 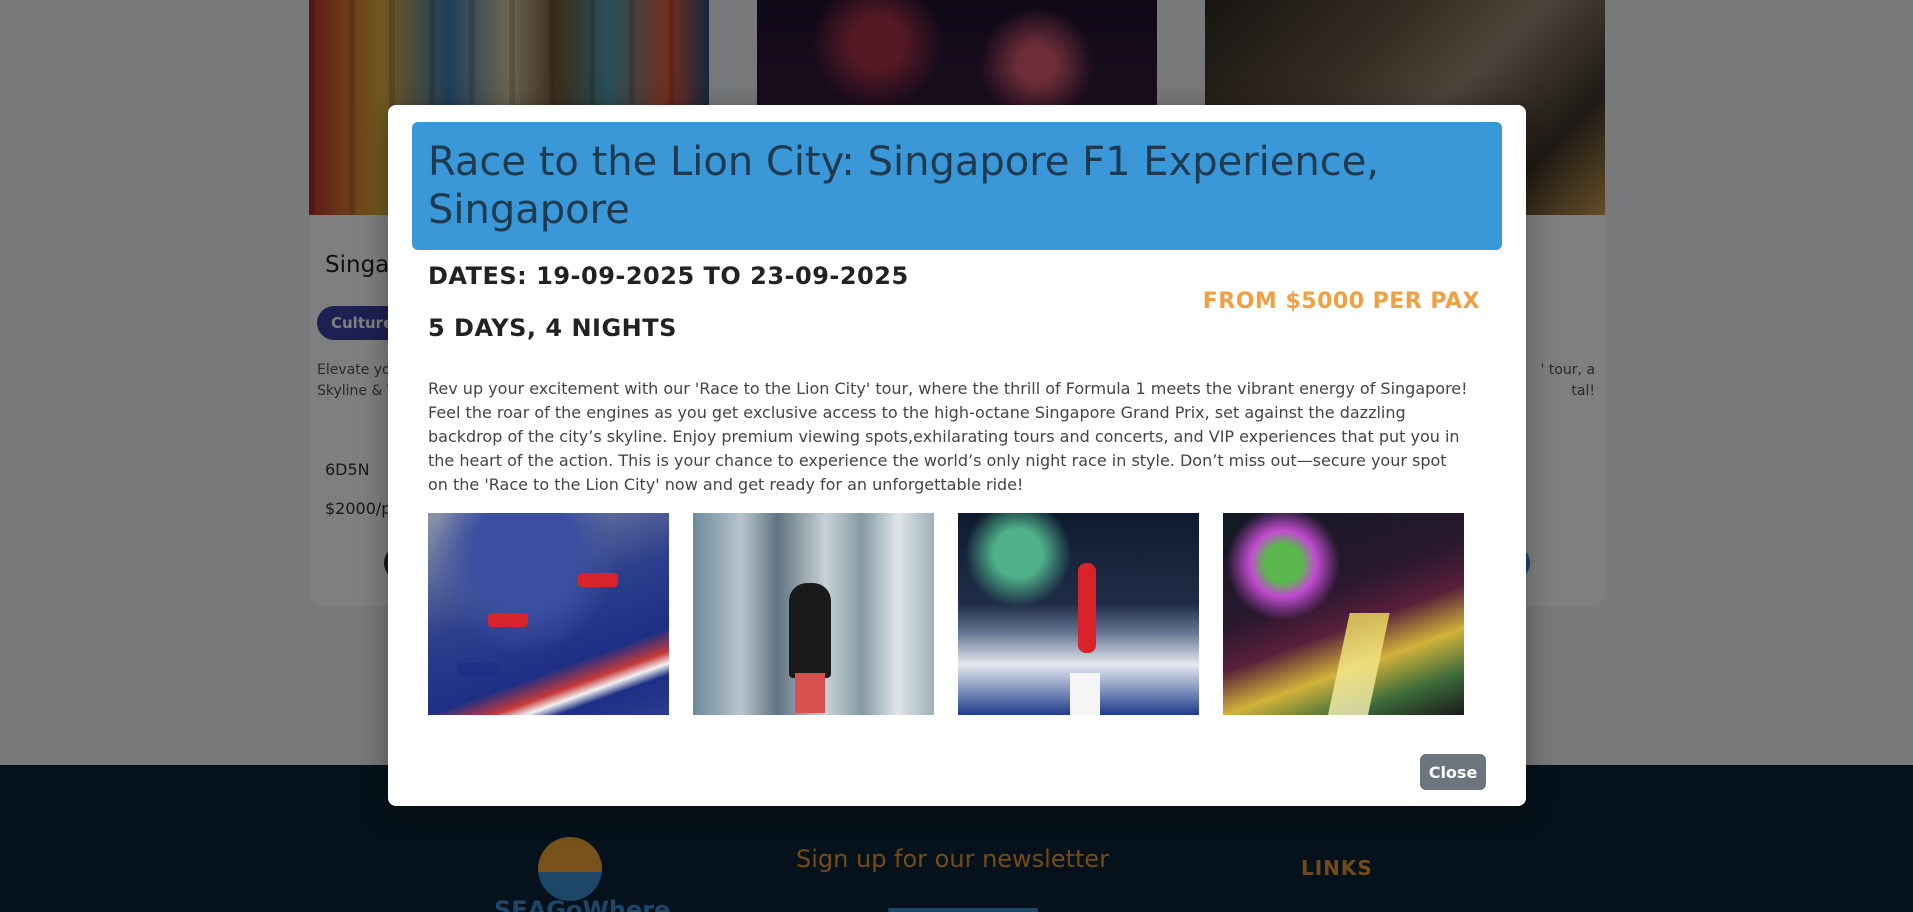 I want to click on driver-shape, so click(x=1087, y=608).